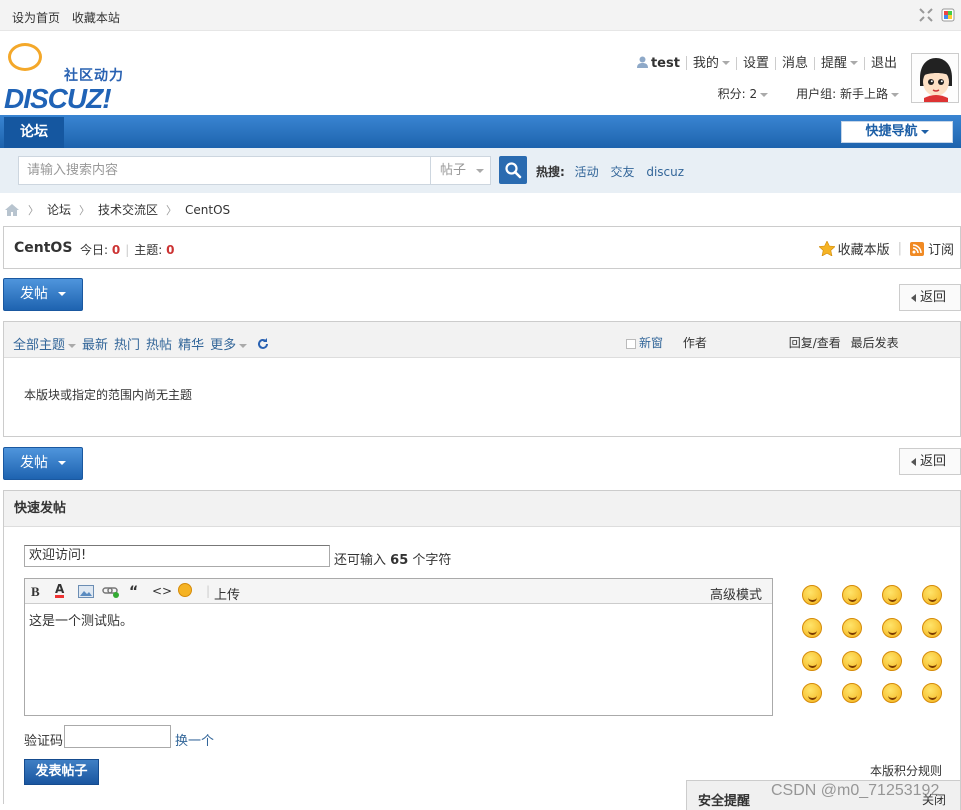 The width and height of the screenshot is (961, 810). I want to click on empty-message: 本版块或指定的范围内尚无主题, so click(108, 395).